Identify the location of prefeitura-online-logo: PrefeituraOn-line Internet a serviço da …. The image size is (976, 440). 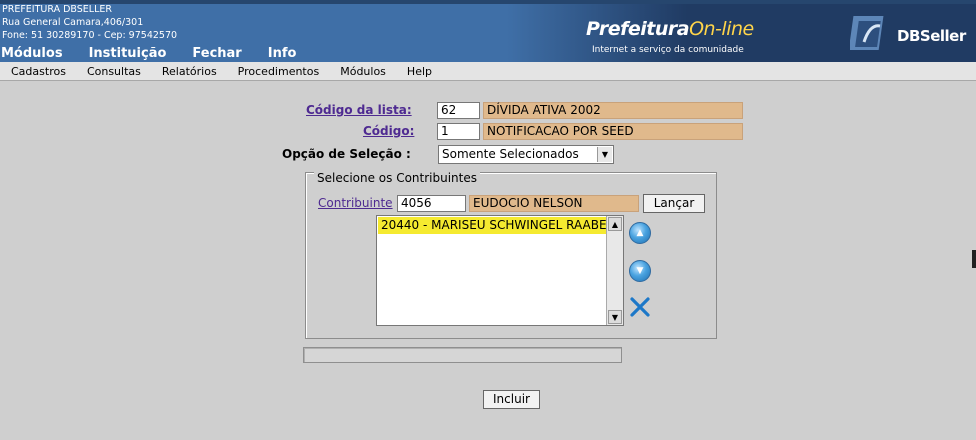
(670, 36).